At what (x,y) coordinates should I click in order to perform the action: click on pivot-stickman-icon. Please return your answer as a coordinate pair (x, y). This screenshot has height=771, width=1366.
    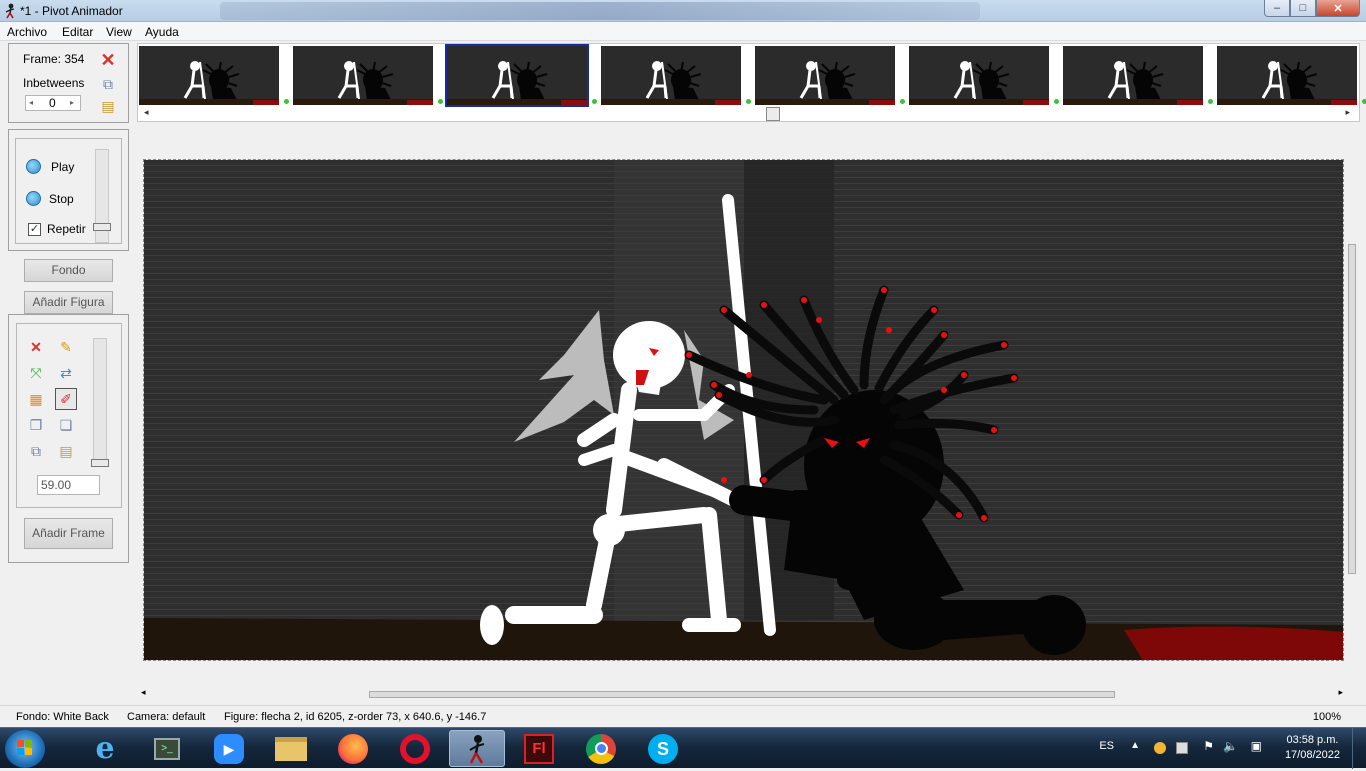
    Looking at the image, I should click on (477, 749).